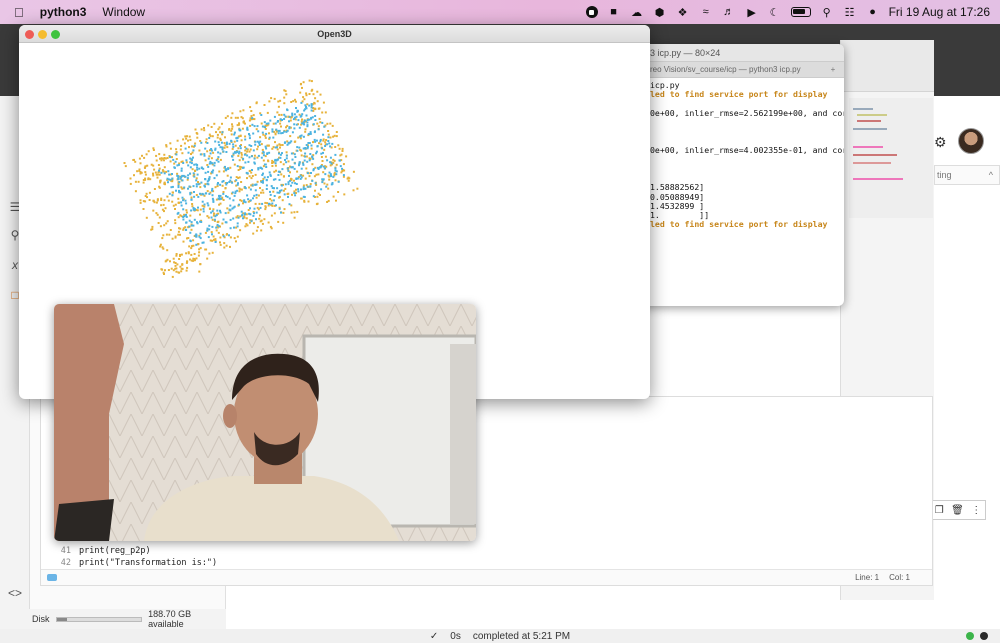 The image size is (1000, 643). I want to click on zoom-window-icon, so click(55, 34).